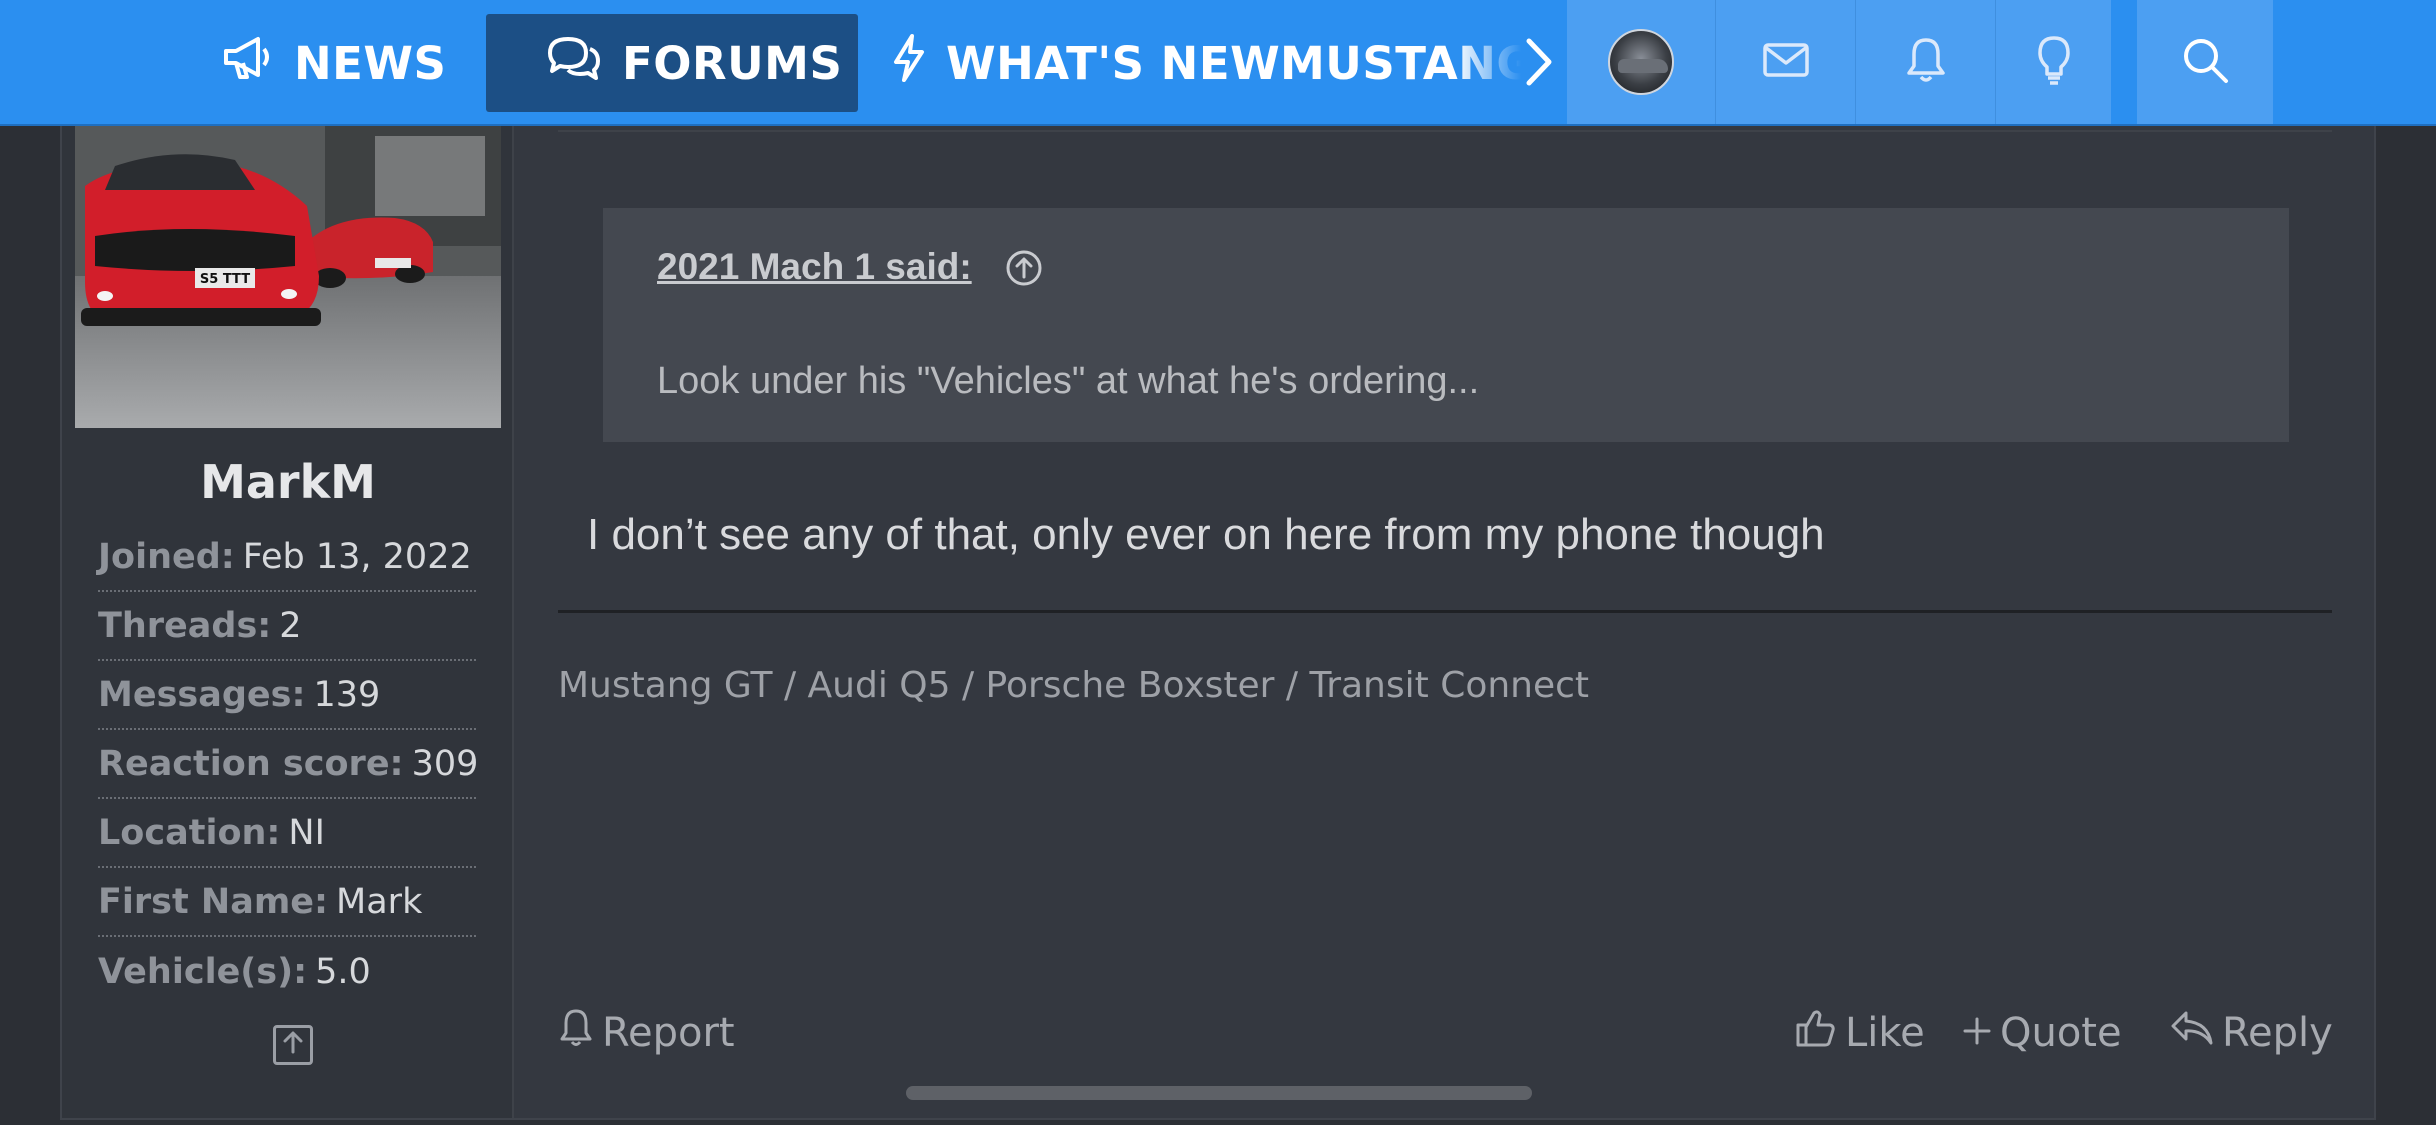 The width and height of the screenshot is (2436, 1125). I want to click on whats-new-ideas-button, so click(2053, 62).